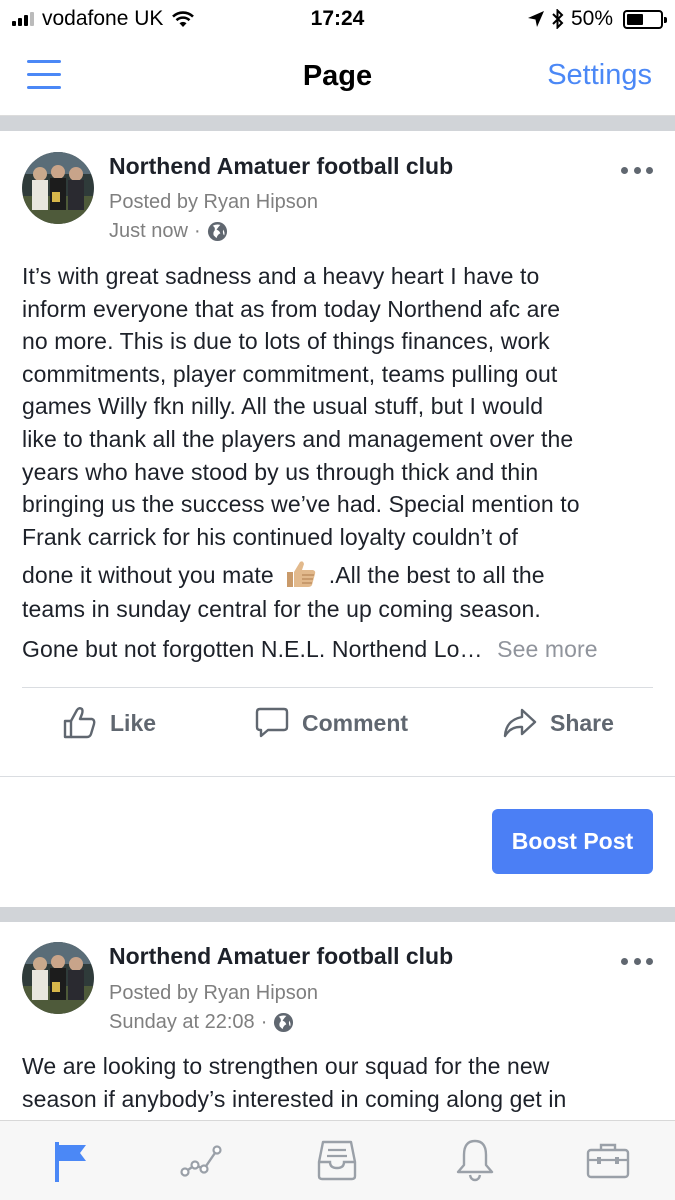 This screenshot has width=675, height=1200. I want to click on tab-inbox, so click(337, 1160).